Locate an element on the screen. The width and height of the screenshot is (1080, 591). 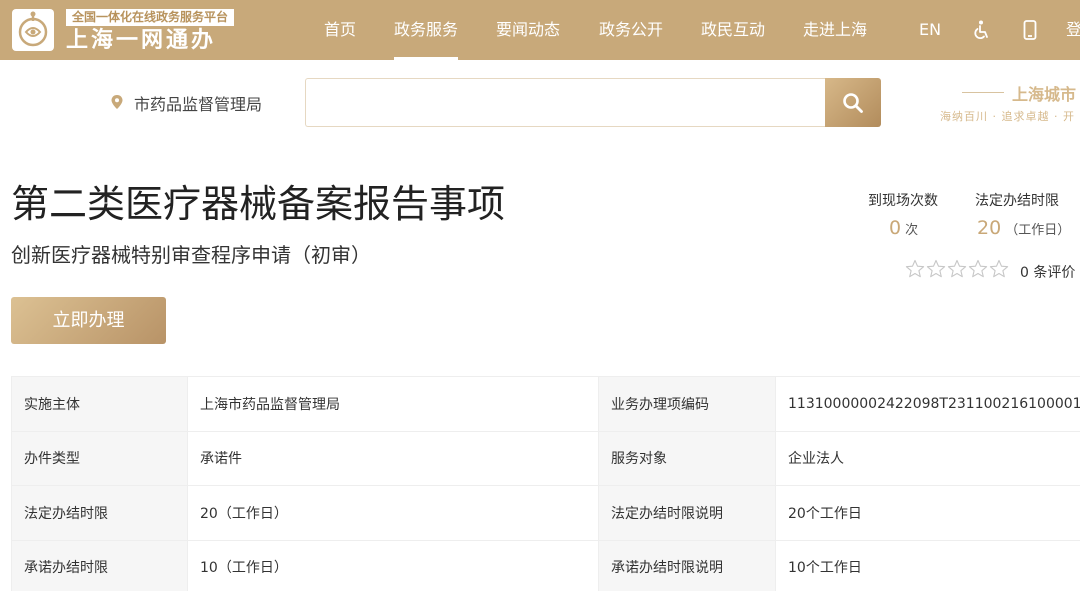
nav-home: 首页 is located at coordinates (340, 30).